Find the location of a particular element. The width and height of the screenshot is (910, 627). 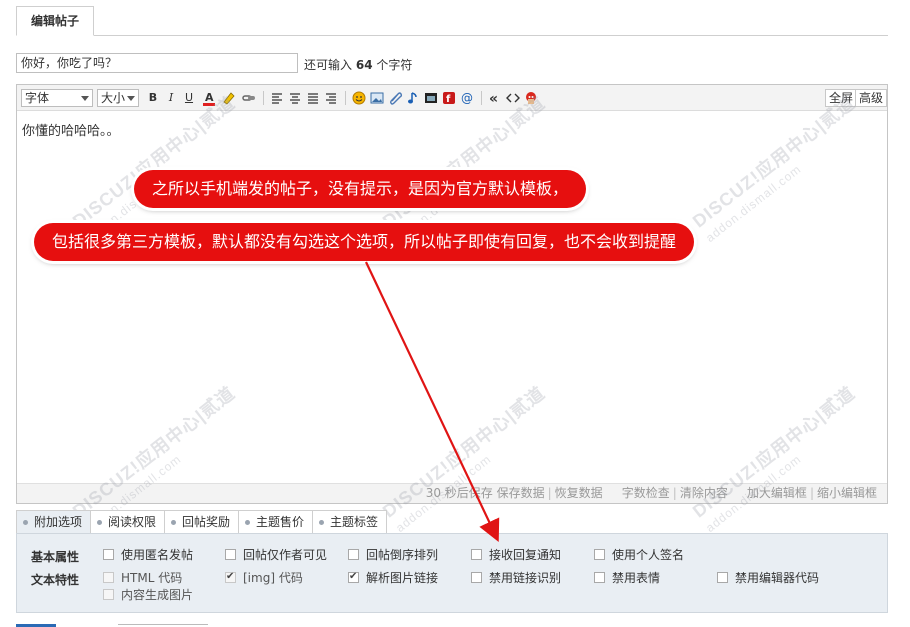

disable-smilies-checkbox: 禁用表情 is located at coordinates (627, 578).